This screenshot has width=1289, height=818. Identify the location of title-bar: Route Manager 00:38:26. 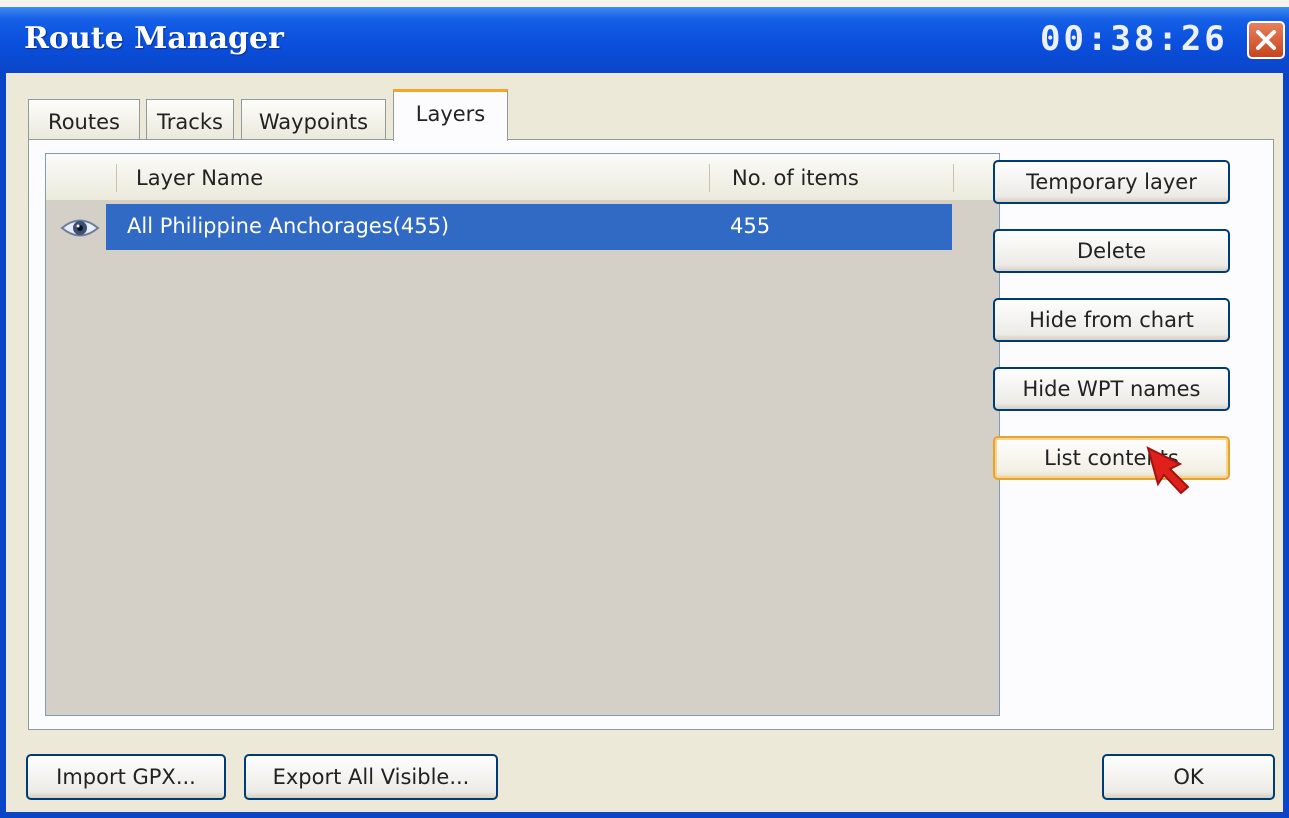
(644, 40).